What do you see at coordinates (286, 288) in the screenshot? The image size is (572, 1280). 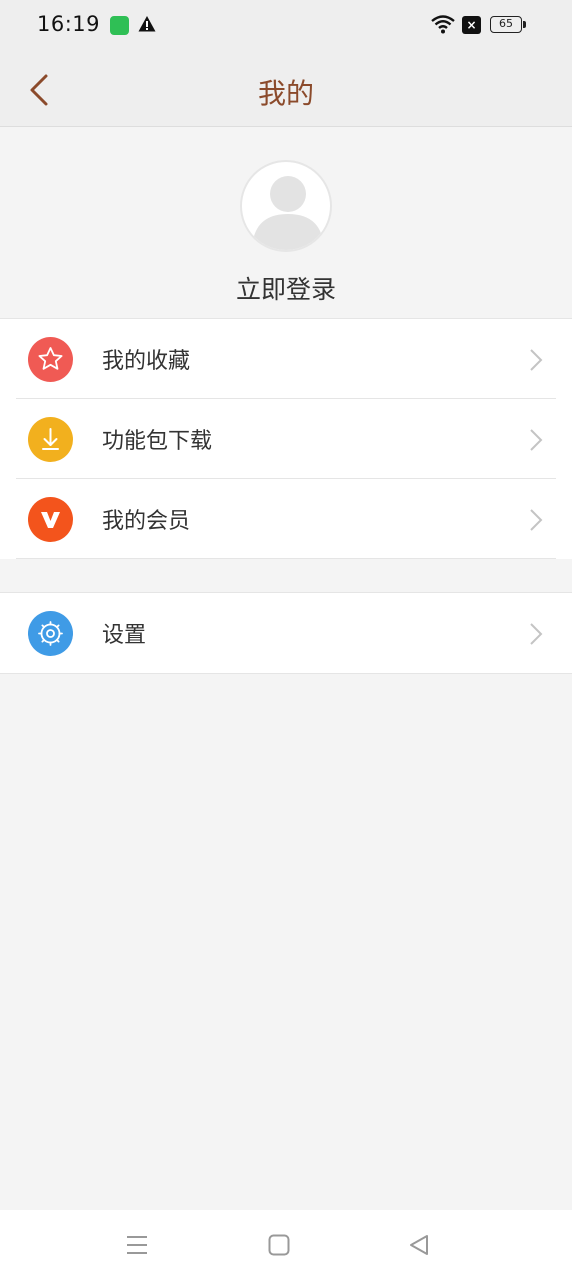 I see `login-link: 立即登录` at bounding box center [286, 288].